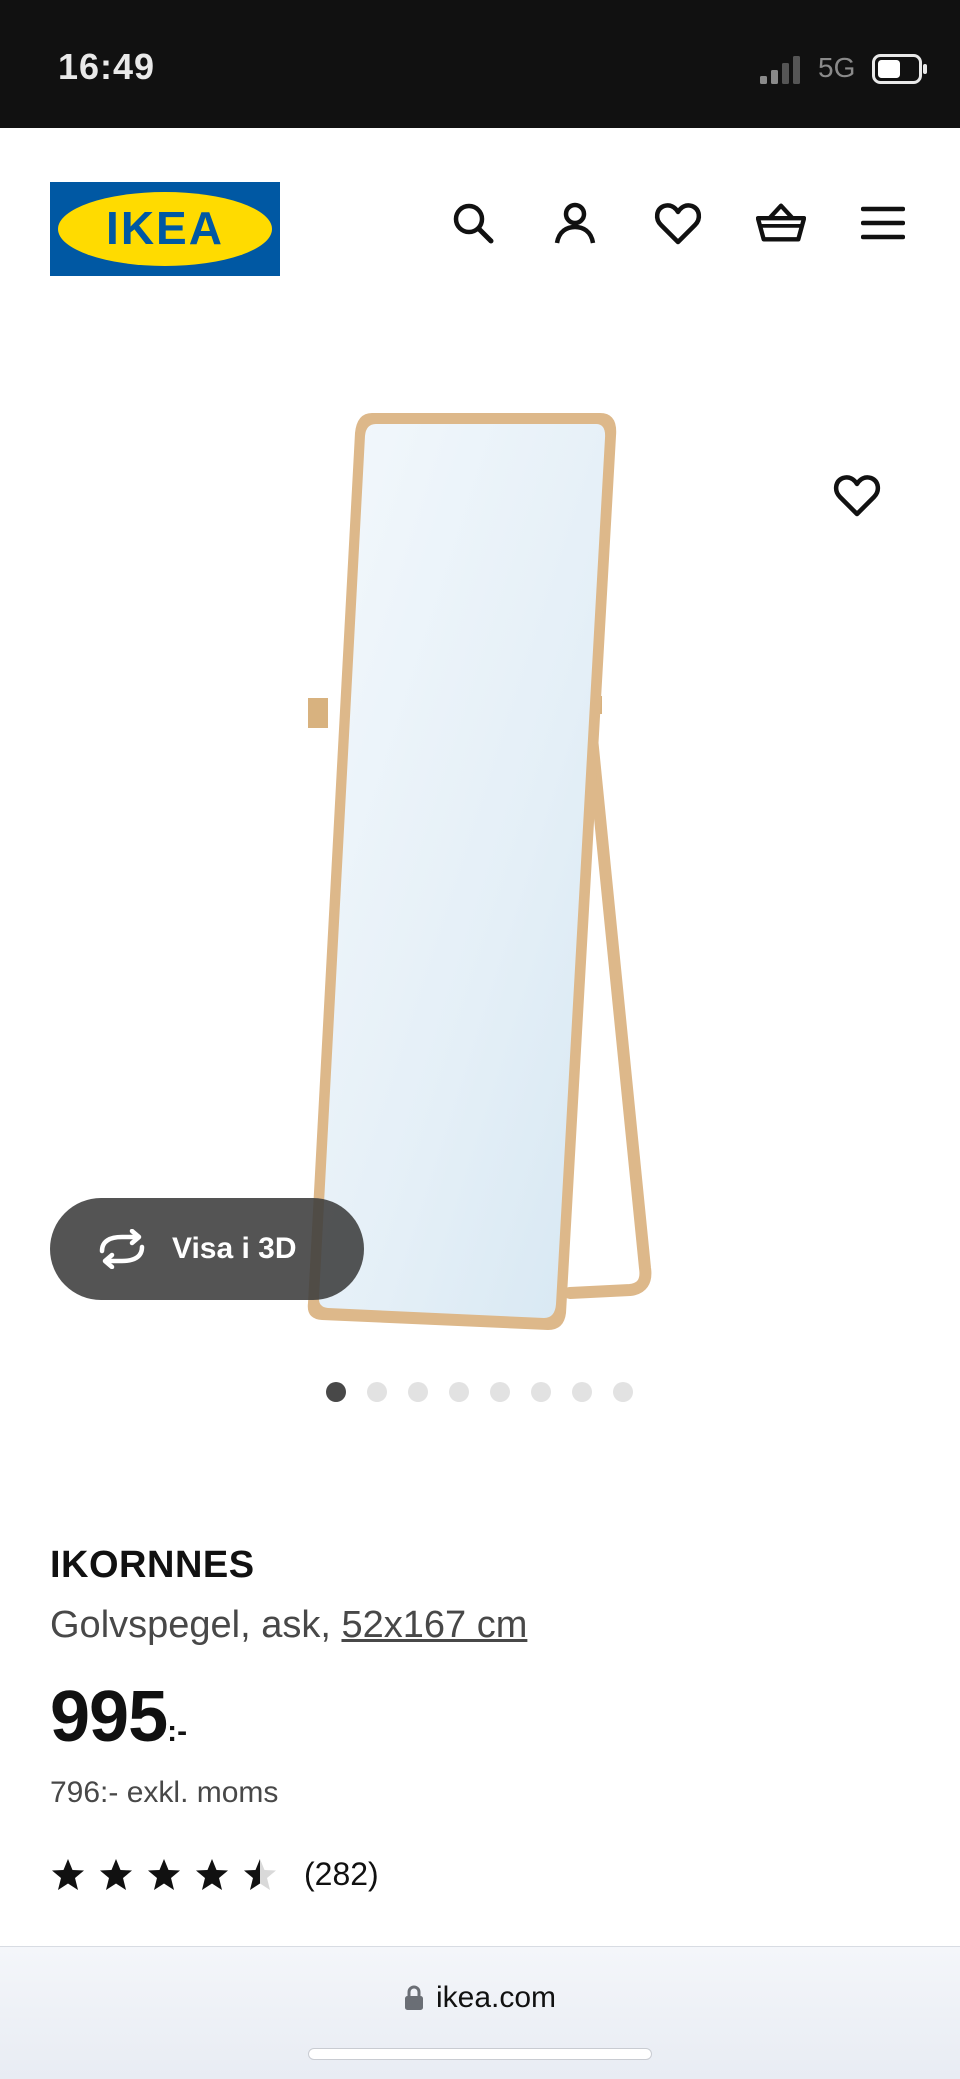 The width and height of the screenshot is (960, 2079). What do you see at coordinates (781, 223) in the screenshot?
I see `basket-icon` at bounding box center [781, 223].